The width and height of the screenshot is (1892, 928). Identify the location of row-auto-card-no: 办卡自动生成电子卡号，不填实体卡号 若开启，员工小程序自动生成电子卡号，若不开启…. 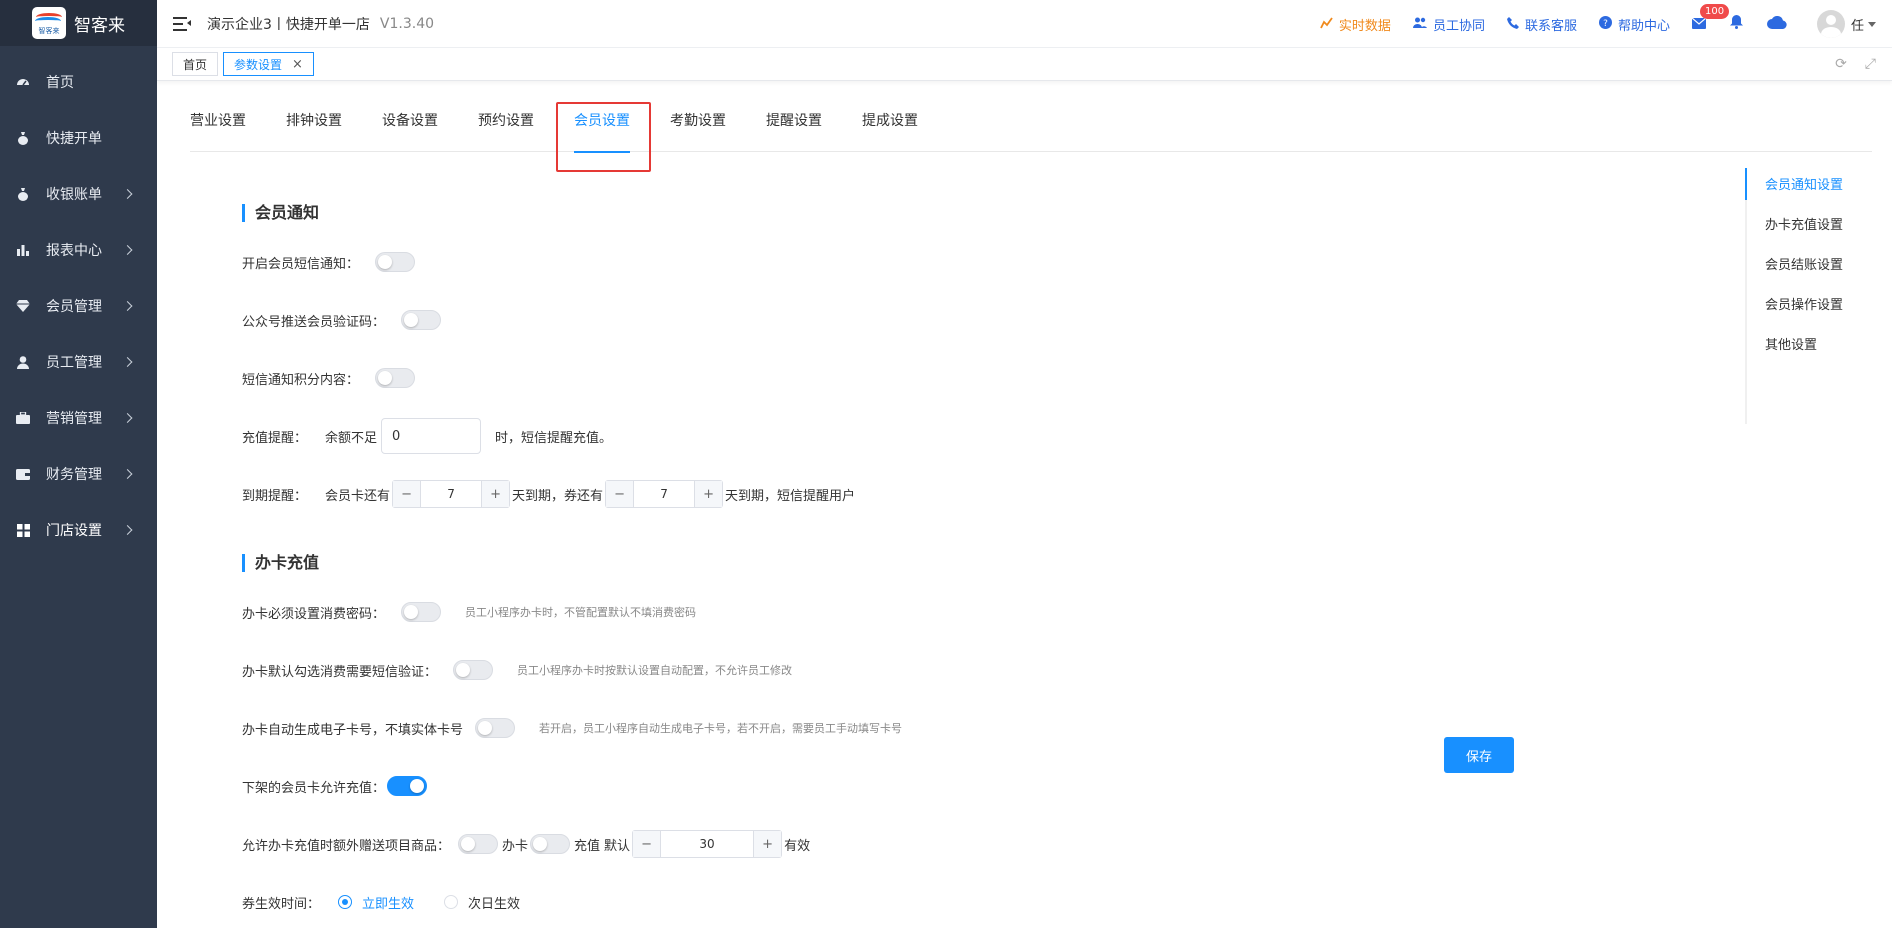
(572, 728).